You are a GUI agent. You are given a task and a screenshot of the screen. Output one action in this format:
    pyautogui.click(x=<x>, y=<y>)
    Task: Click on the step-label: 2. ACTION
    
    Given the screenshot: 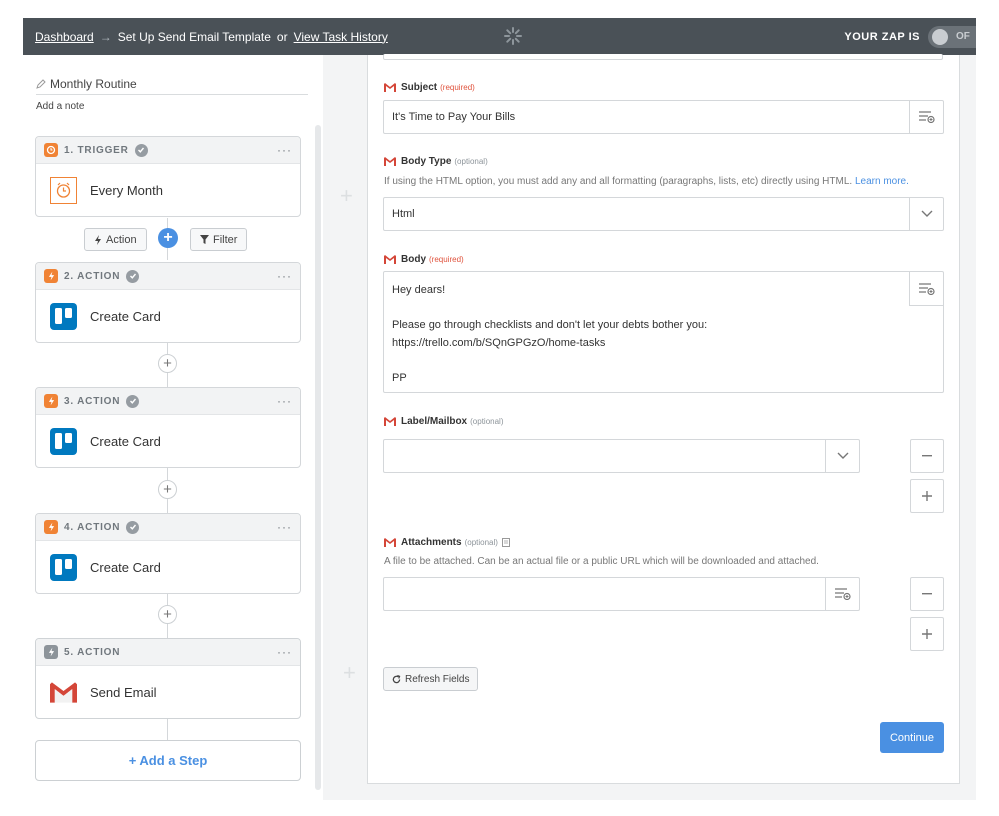 What is the action you would take?
    pyautogui.click(x=92, y=276)
    